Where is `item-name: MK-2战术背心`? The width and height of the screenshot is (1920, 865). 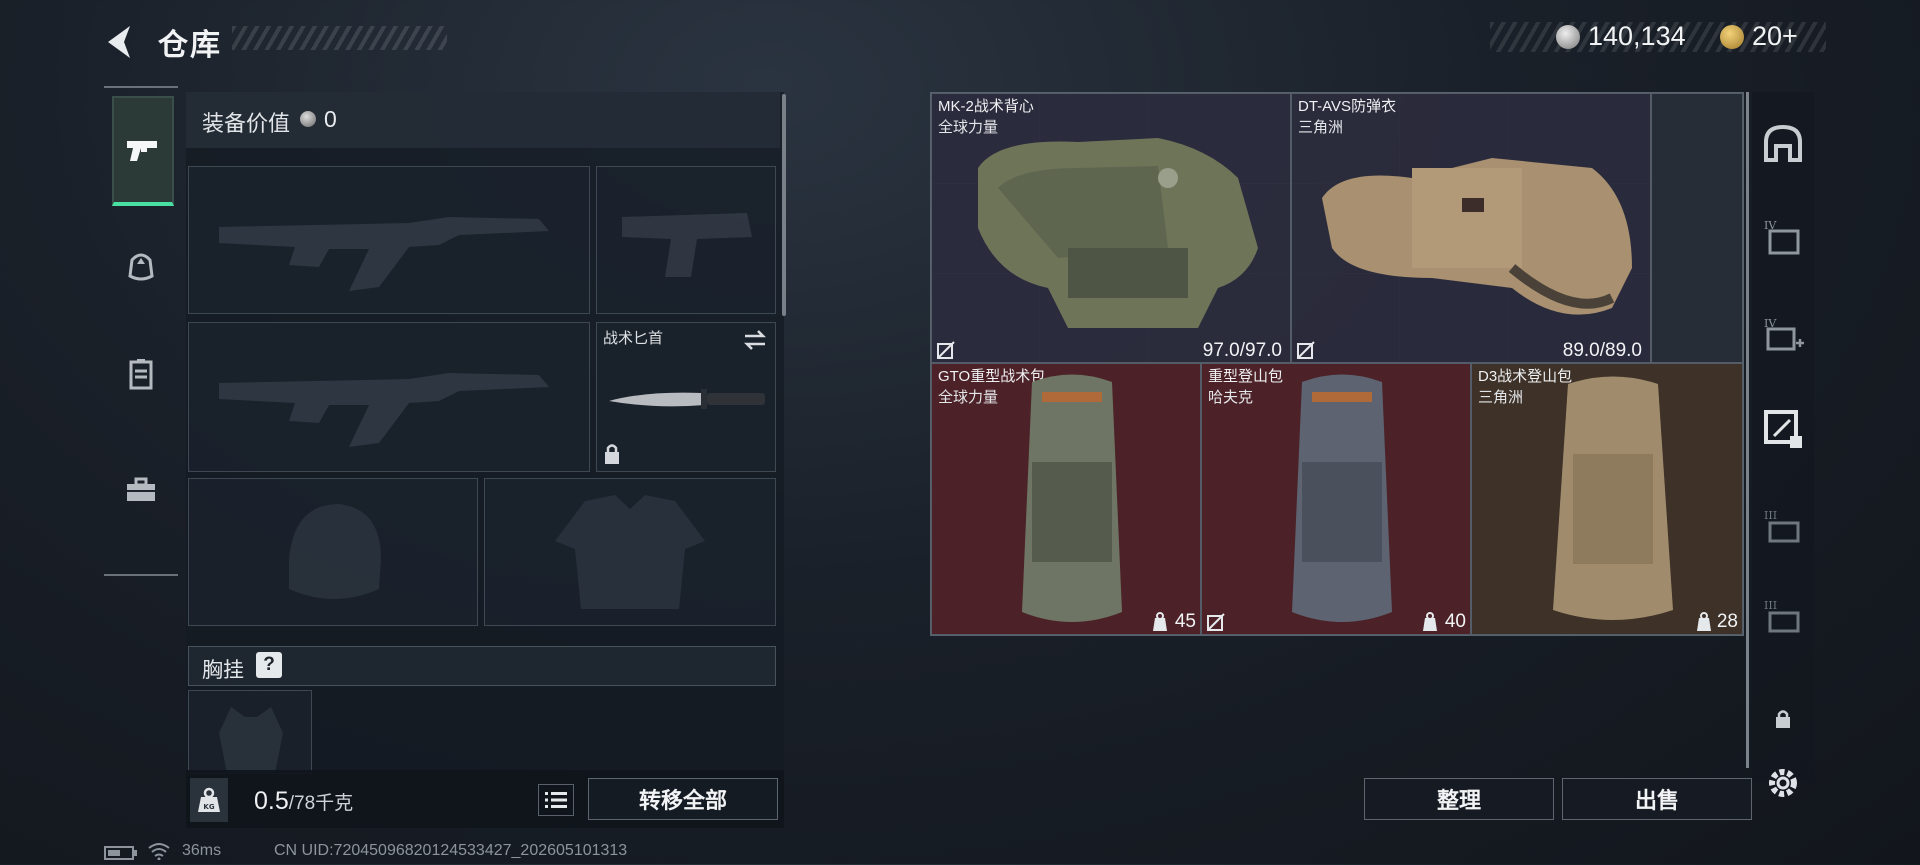 item-name: MK-2战术背心 is located at coordinates (986, 106).